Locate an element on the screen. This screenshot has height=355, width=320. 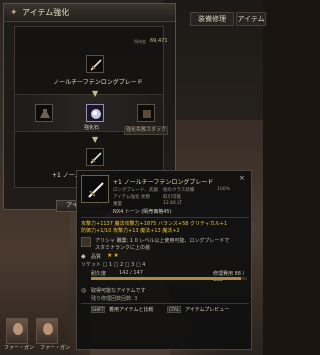
tooltip-percent: 100% is located at coordinates (223, 189).